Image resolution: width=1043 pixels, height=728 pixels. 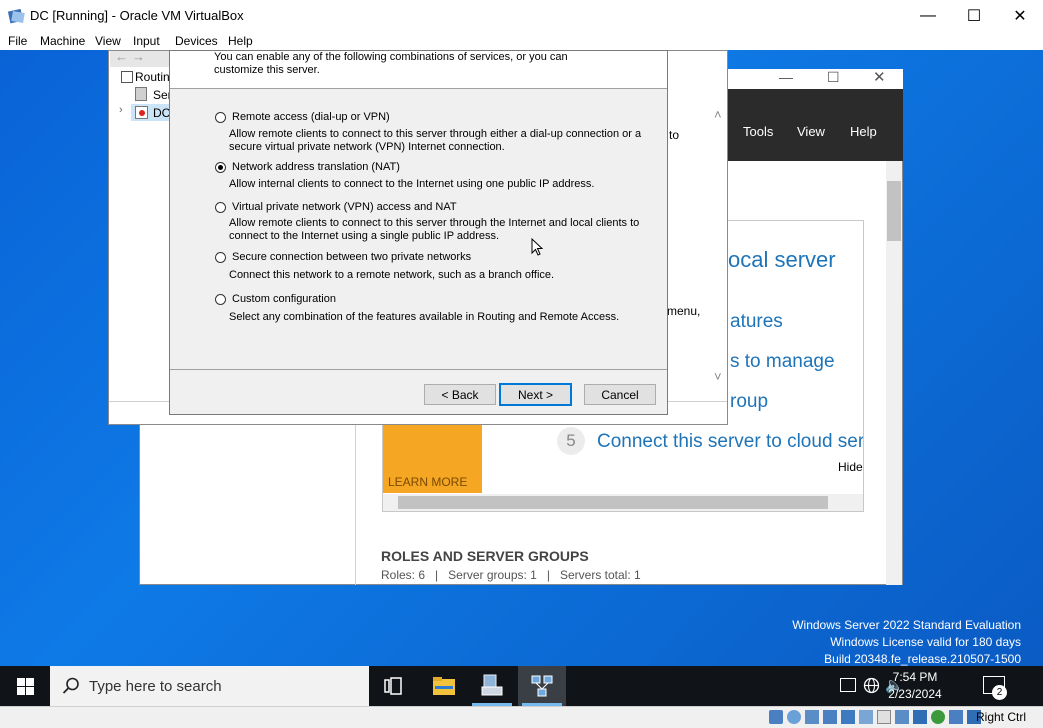 I want to click on back-button: < Back, so click(x=460, y=394).